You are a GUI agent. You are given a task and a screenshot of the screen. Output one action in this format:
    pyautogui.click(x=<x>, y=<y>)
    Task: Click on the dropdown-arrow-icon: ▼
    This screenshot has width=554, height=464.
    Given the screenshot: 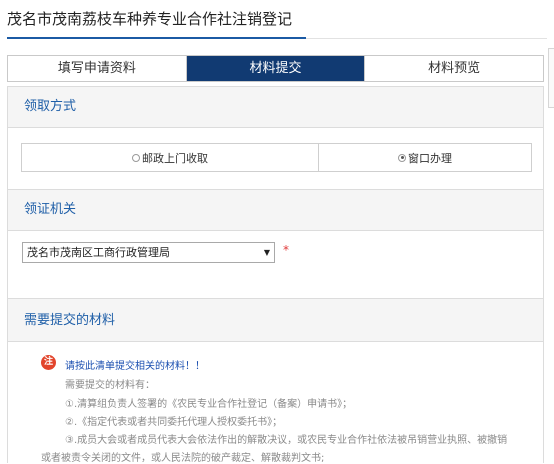 What is the action you would take?
    pyautogui.click(x=267, y=252)
    